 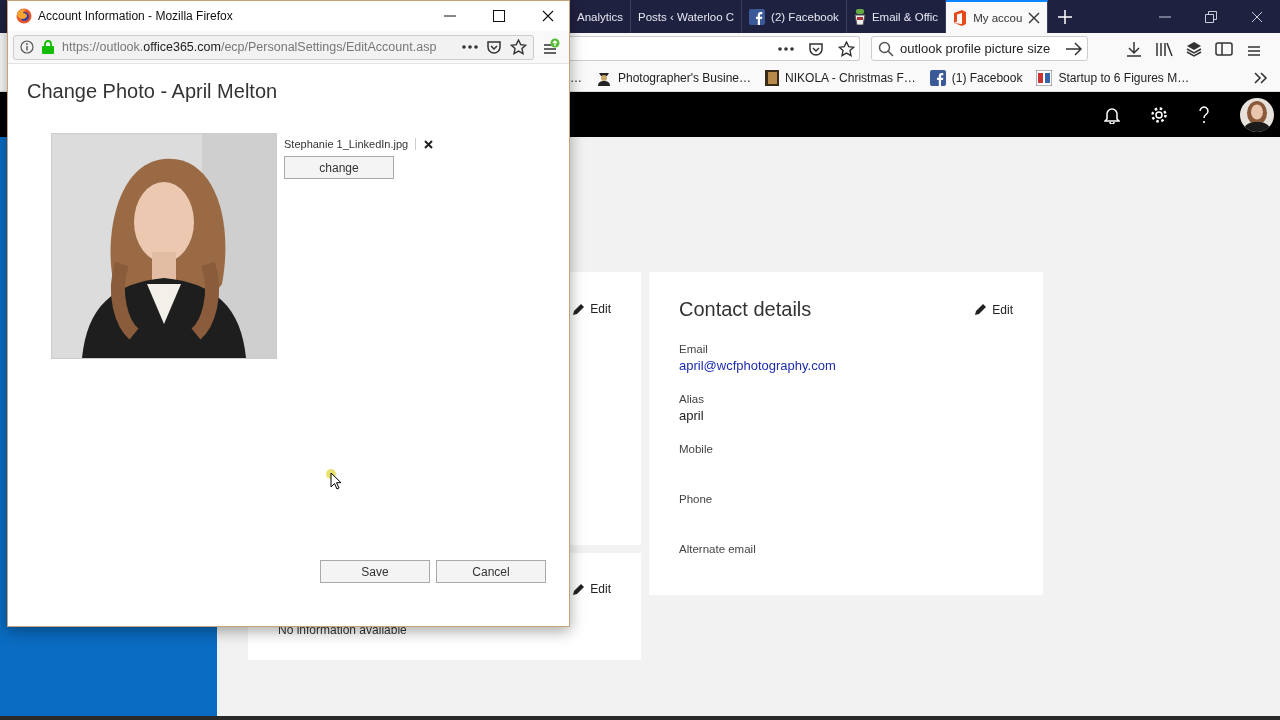 I want to click on menu-icon, so click(x=551, y=47).